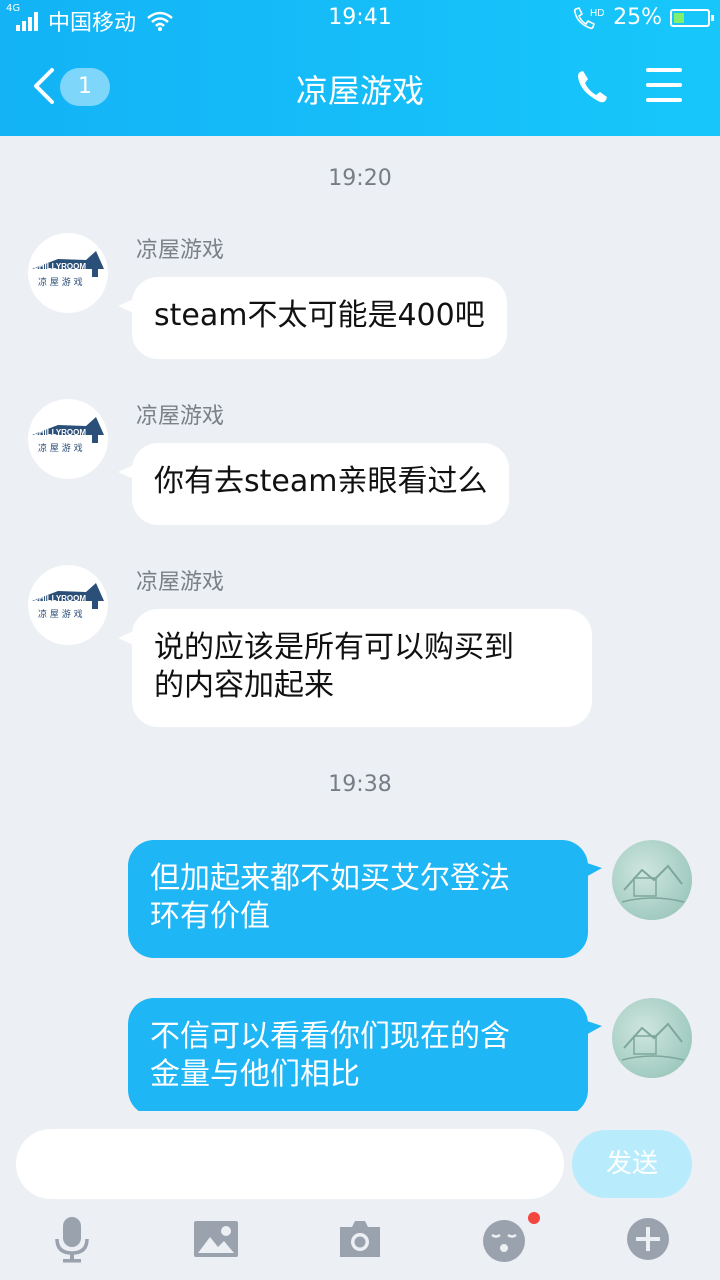 This screenshot has width=720, height=1280. What do you see at coordinates (360, 19) in the screenshot?
I see `status-bar: 4G 中国移动 19:41 HD 25%` at bounding box center [360, 19].